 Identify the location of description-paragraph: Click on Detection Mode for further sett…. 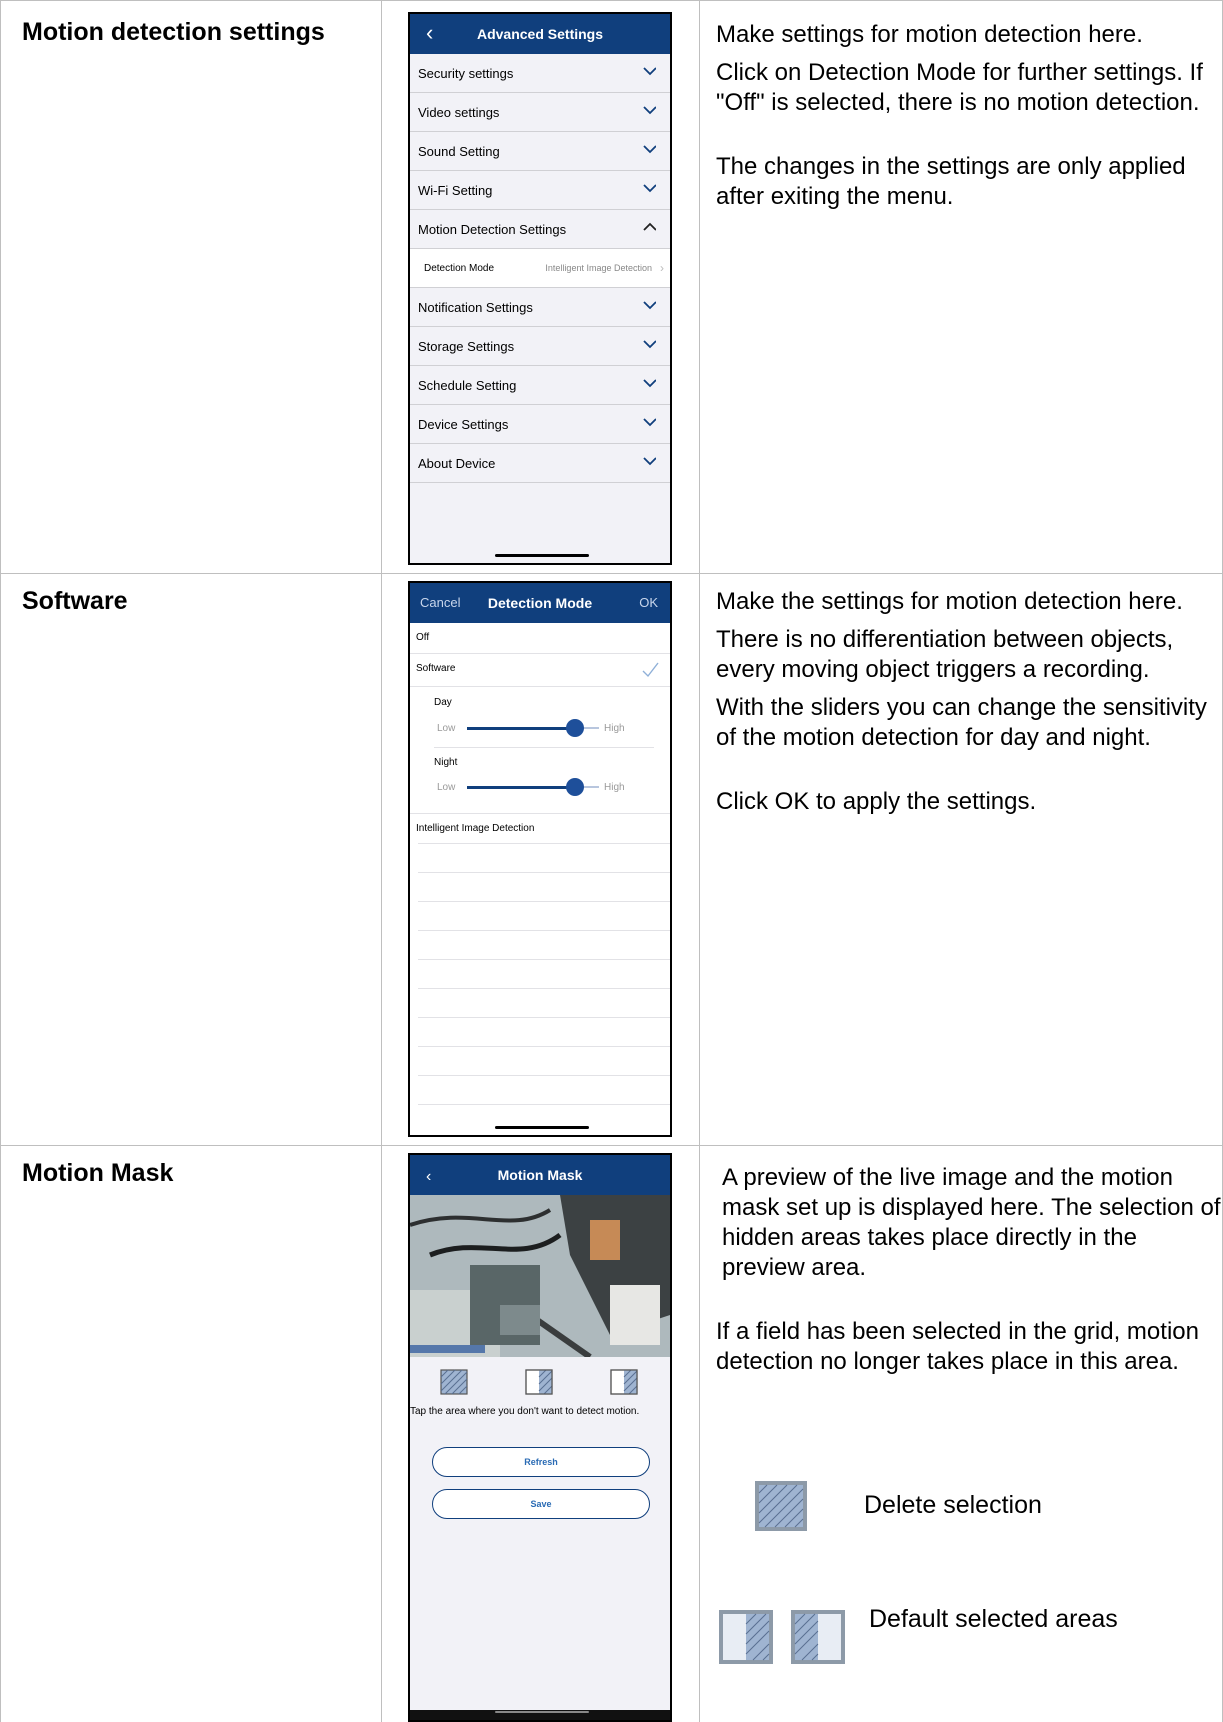
(959, 87).